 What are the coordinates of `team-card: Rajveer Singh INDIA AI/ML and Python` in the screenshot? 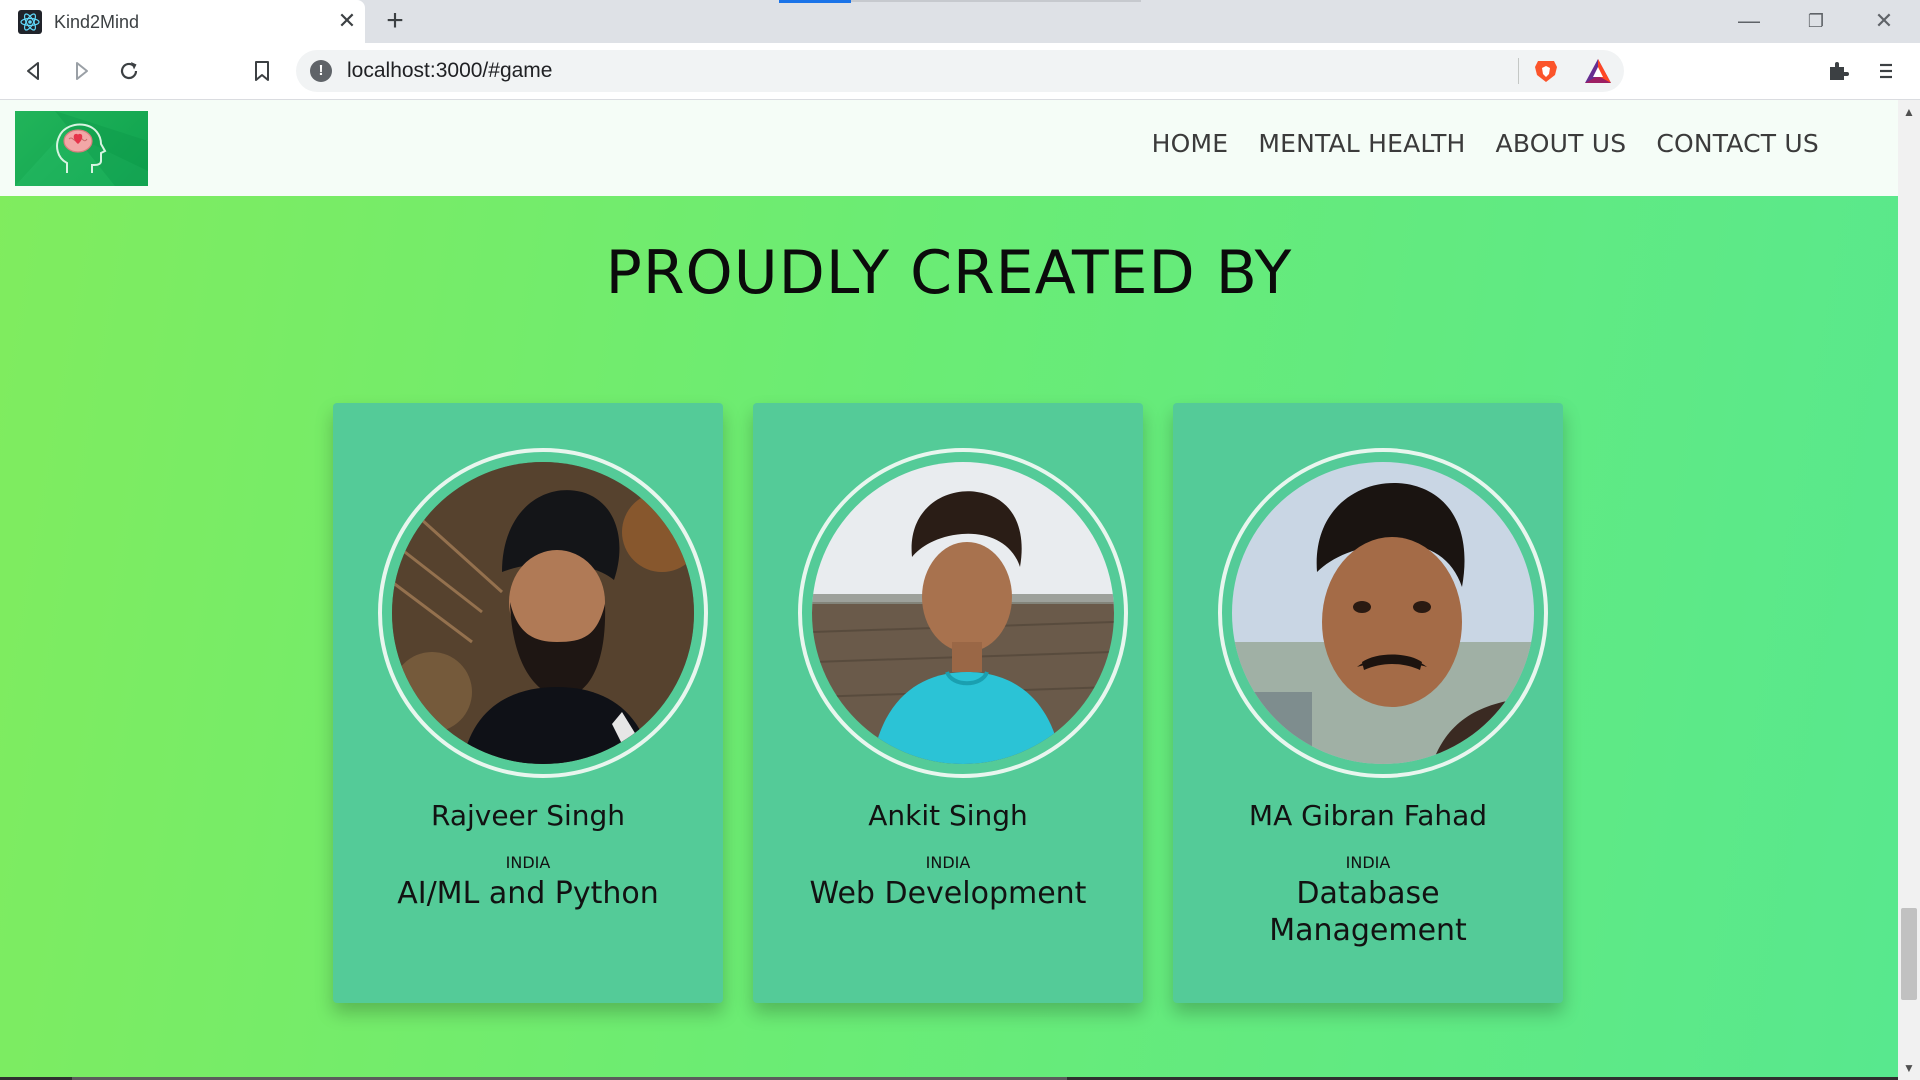 It's located at (528, 703).